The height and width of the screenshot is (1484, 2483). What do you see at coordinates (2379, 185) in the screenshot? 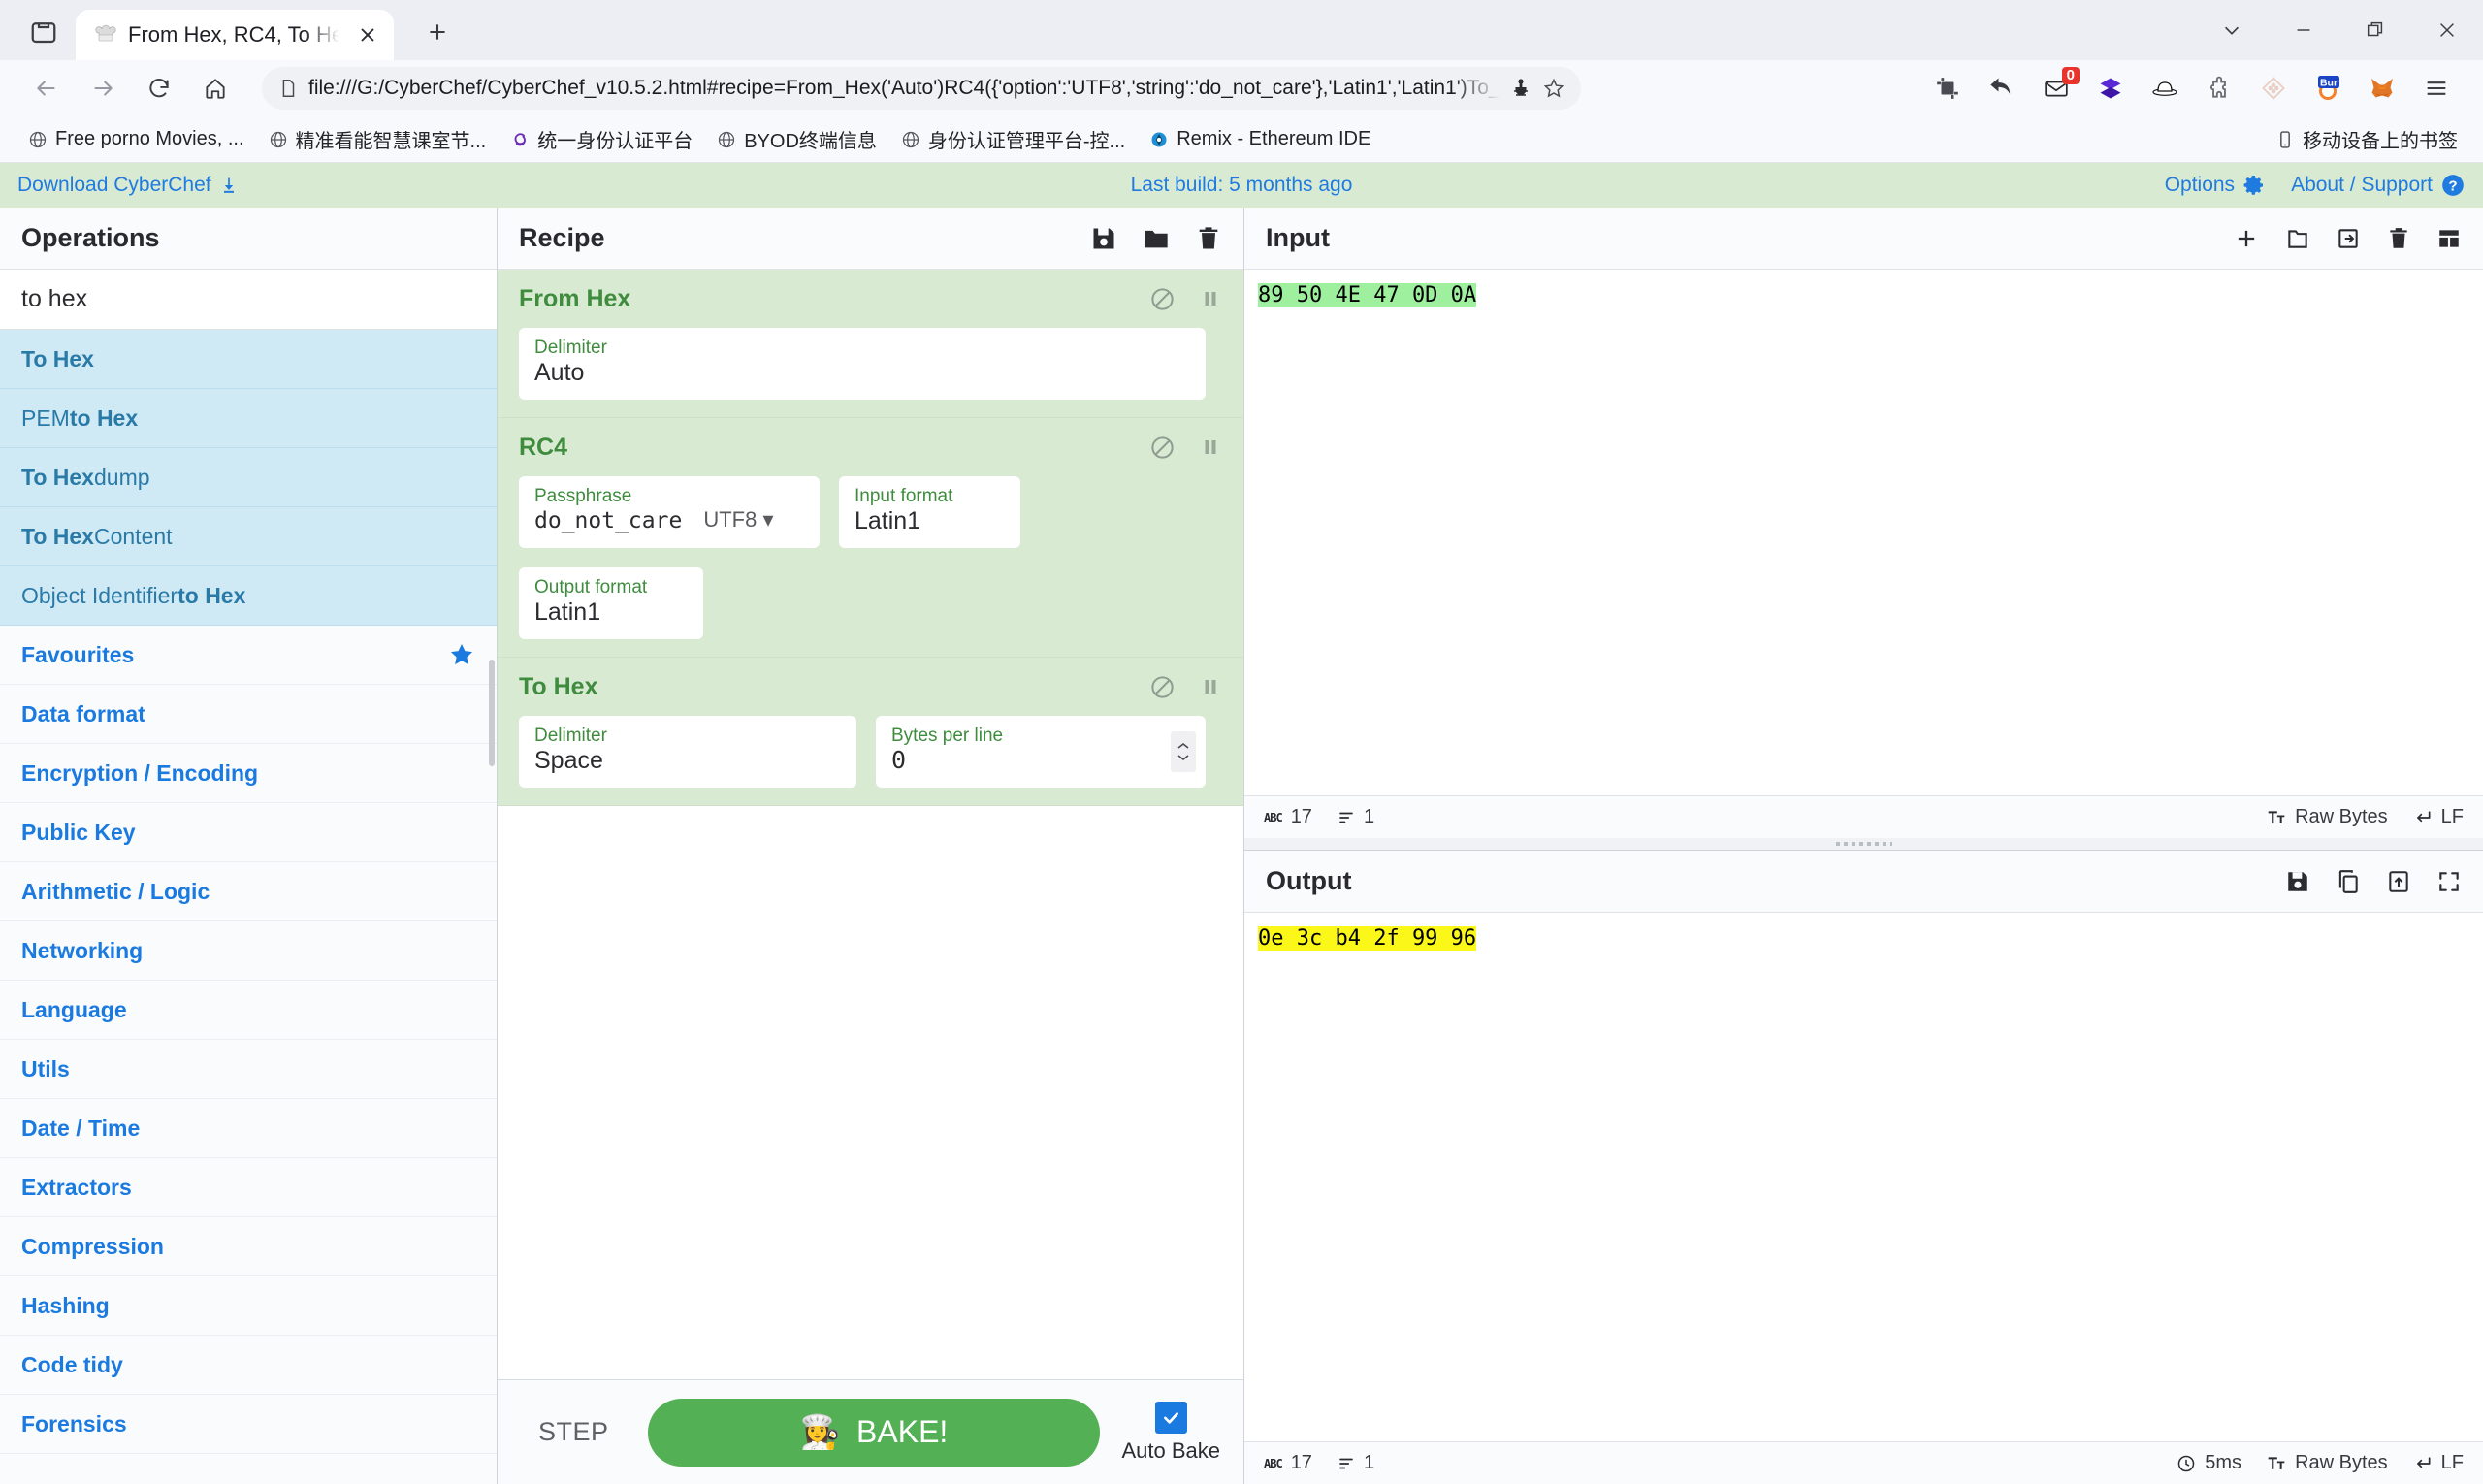
I see `about-support-link: About / Support ?` at bounding box center [2379, 185].